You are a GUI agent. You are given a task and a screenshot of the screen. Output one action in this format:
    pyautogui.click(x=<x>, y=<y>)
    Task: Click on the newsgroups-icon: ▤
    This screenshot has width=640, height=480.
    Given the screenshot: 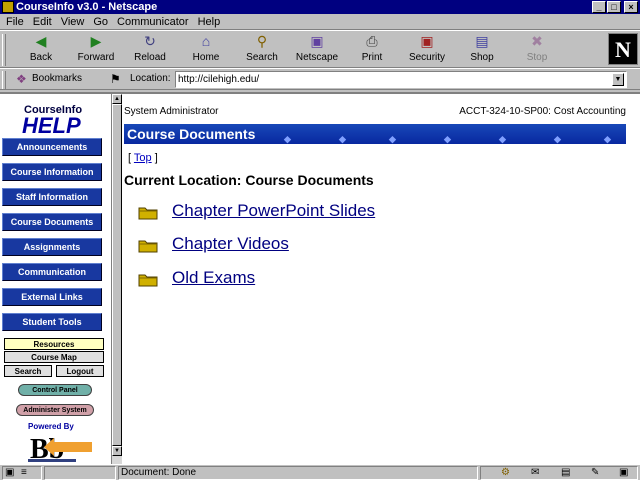 What is the action you would take?
    pyautogui.click(x=565, y=472)
    